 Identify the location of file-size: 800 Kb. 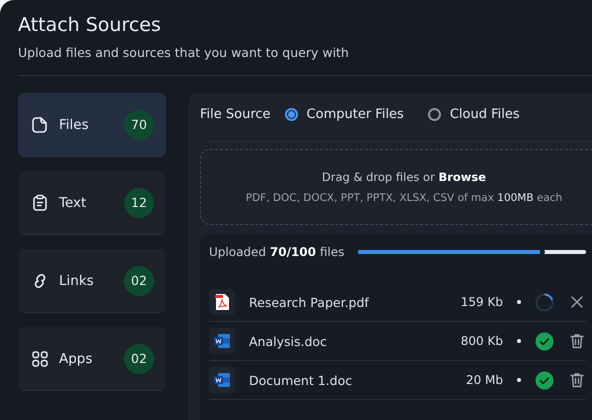
(481, 341).